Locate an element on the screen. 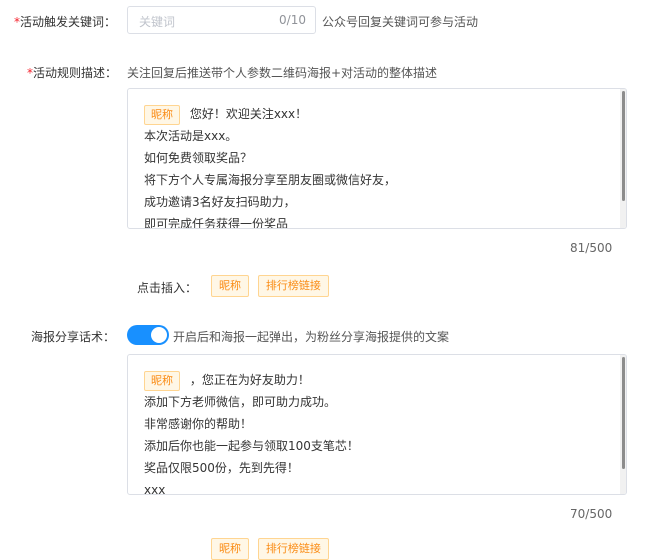  insert-nickname-button: 昵称 is located at coordinates (230, 286).